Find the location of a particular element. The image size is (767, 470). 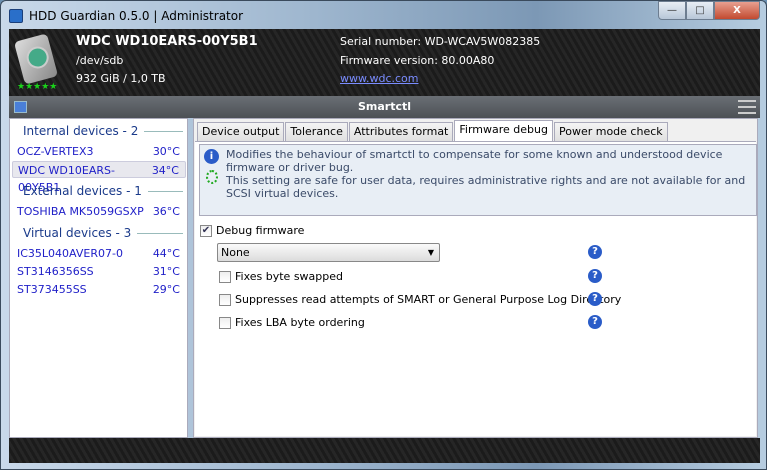

firmware-select: None is located at coordinates (328, 252).